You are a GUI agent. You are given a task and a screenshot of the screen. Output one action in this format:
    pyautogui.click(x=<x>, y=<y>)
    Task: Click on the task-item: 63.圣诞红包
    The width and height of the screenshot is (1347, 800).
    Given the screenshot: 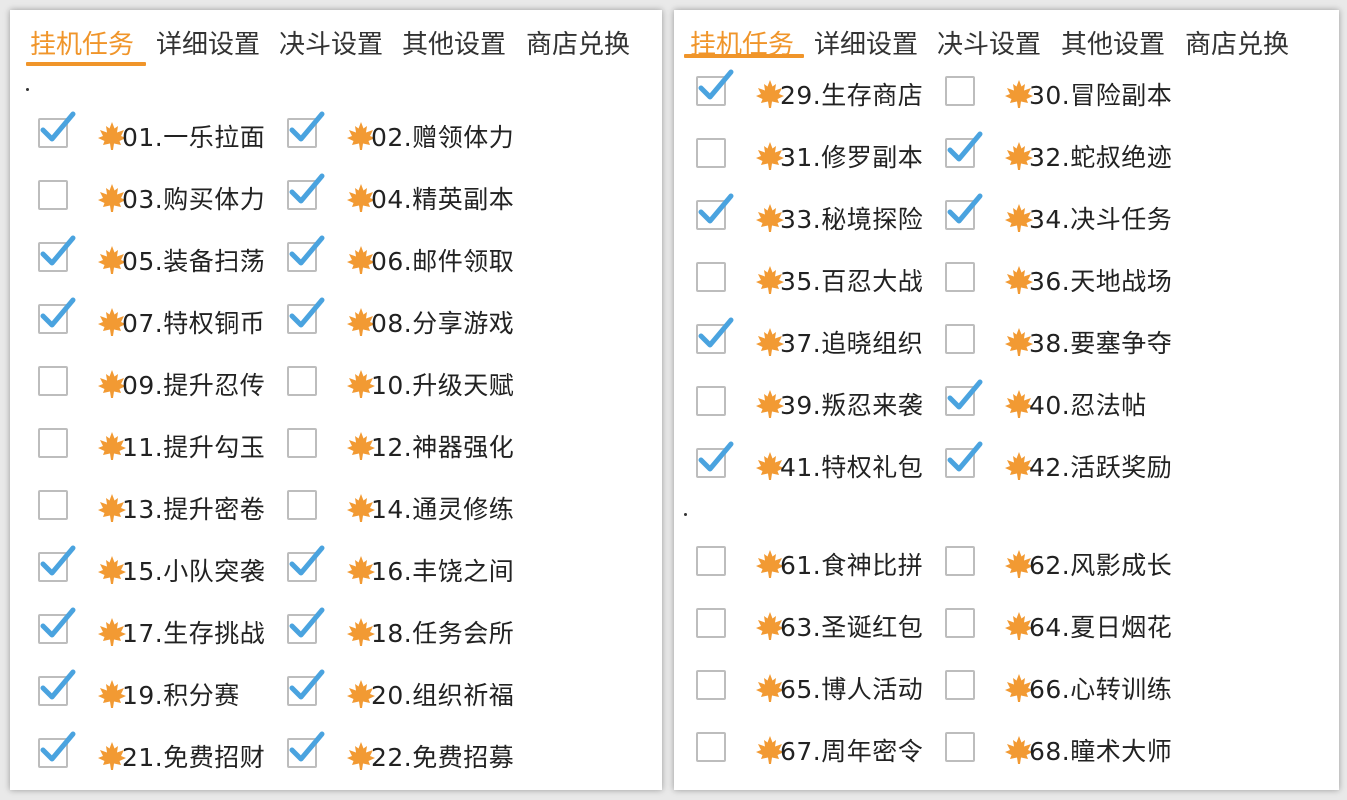 What is the action you would take?
    pyautogui.click(x=816, y=626)
    